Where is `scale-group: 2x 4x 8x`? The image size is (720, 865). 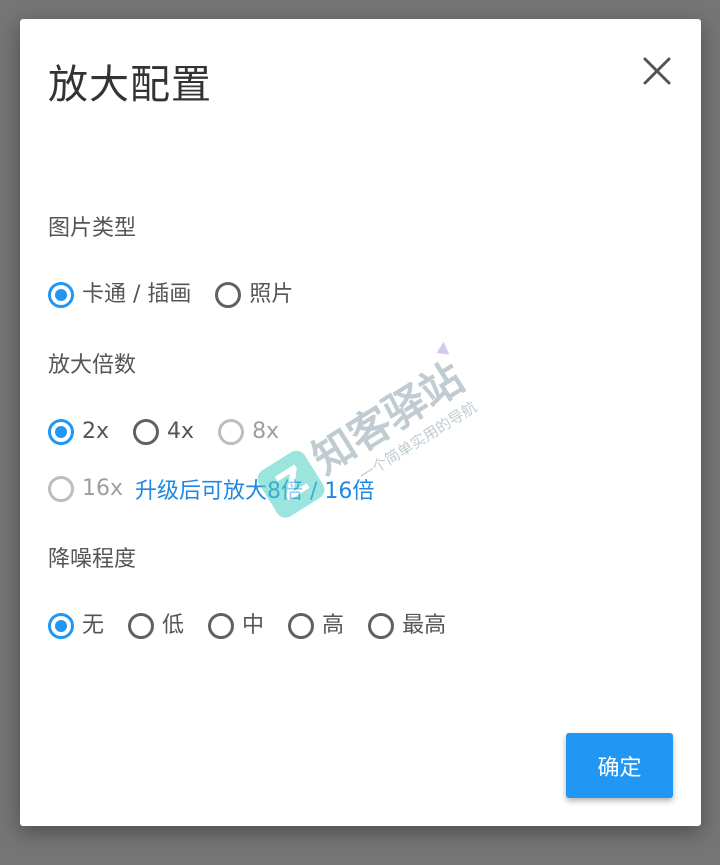
scale-group: 2x 4x 8x is located at coordinates (163, 432).